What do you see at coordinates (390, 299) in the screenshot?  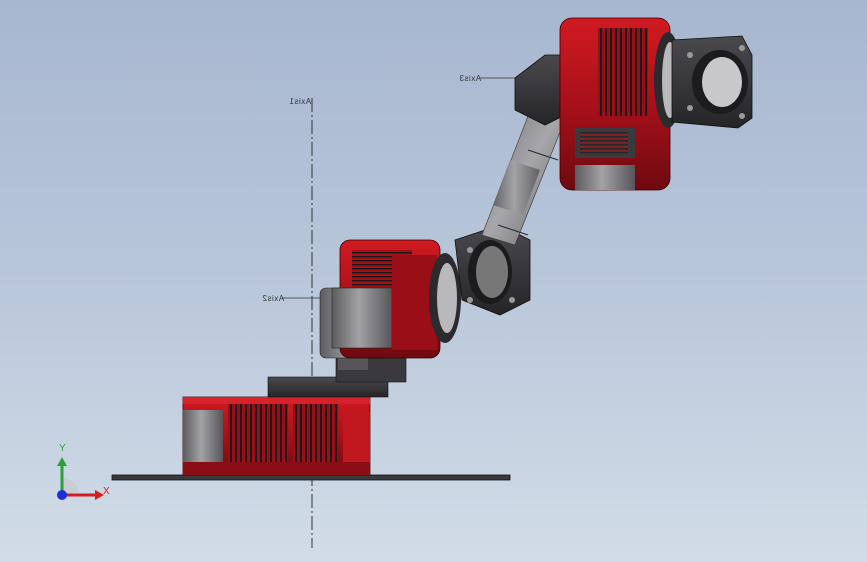 I see `shoulder-joint` at bounding box center [390, 299].